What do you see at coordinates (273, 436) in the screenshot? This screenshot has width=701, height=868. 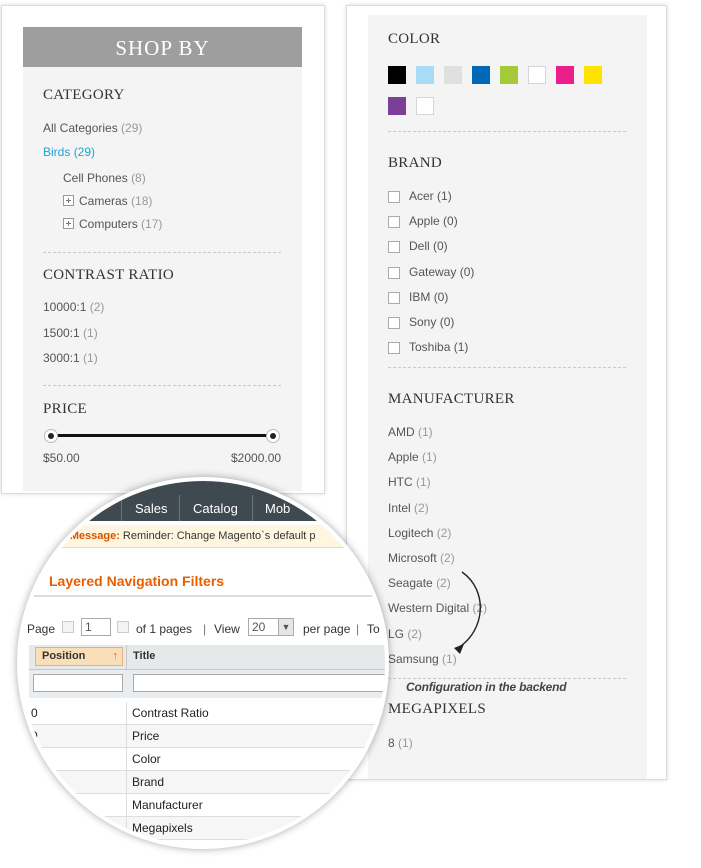 I see `price-slider-max-handle` at bounding box center [273, 436].